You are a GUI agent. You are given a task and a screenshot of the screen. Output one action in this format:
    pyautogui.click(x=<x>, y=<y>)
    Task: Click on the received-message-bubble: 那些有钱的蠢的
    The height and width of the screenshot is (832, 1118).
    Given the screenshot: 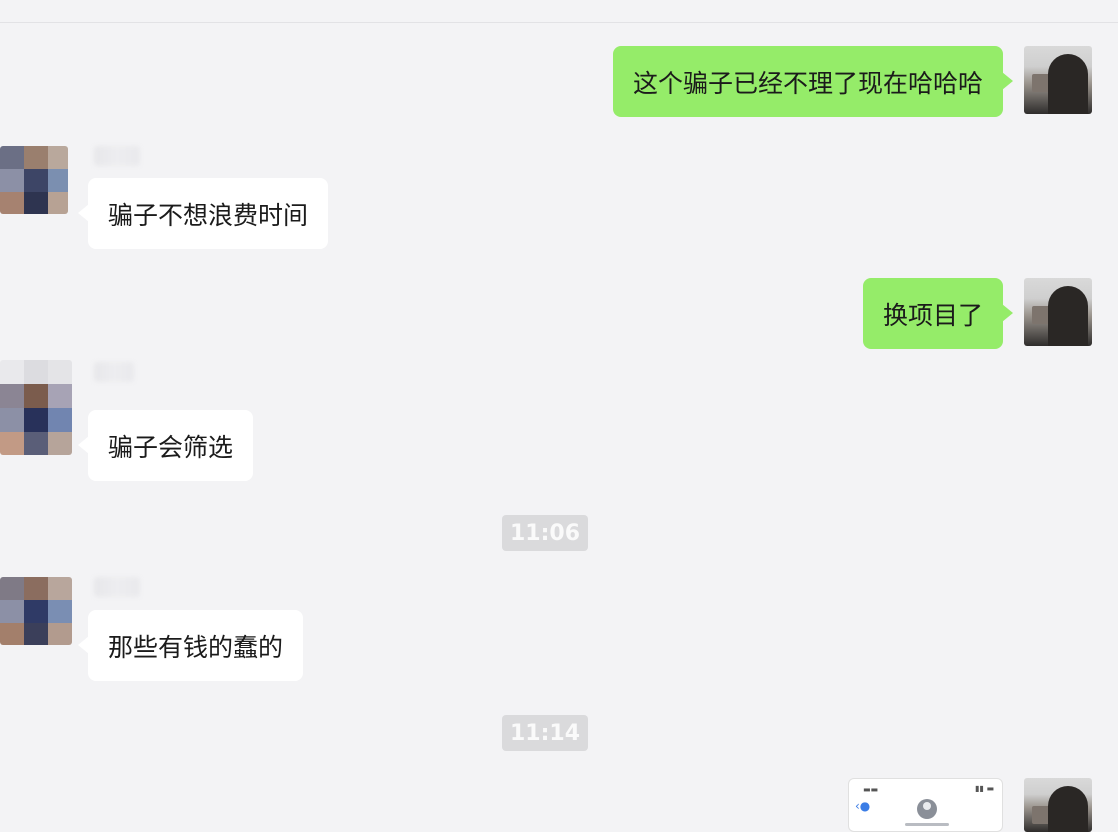 What is the action you would take?
    pyautogui.click(x=190, y=645)
    